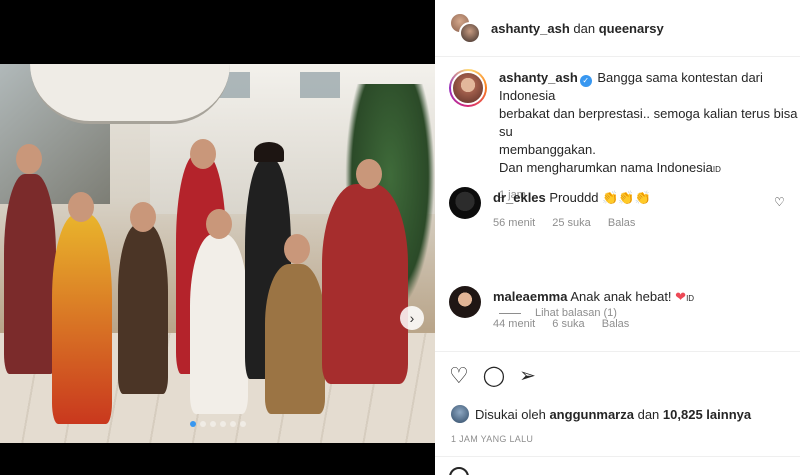 Image resolution: width=800 pixels, height=475 pixels. Describe the element at coordinates (591, 414) in the screenshot. I see `liked-by-user: anggunmarza` at that location.